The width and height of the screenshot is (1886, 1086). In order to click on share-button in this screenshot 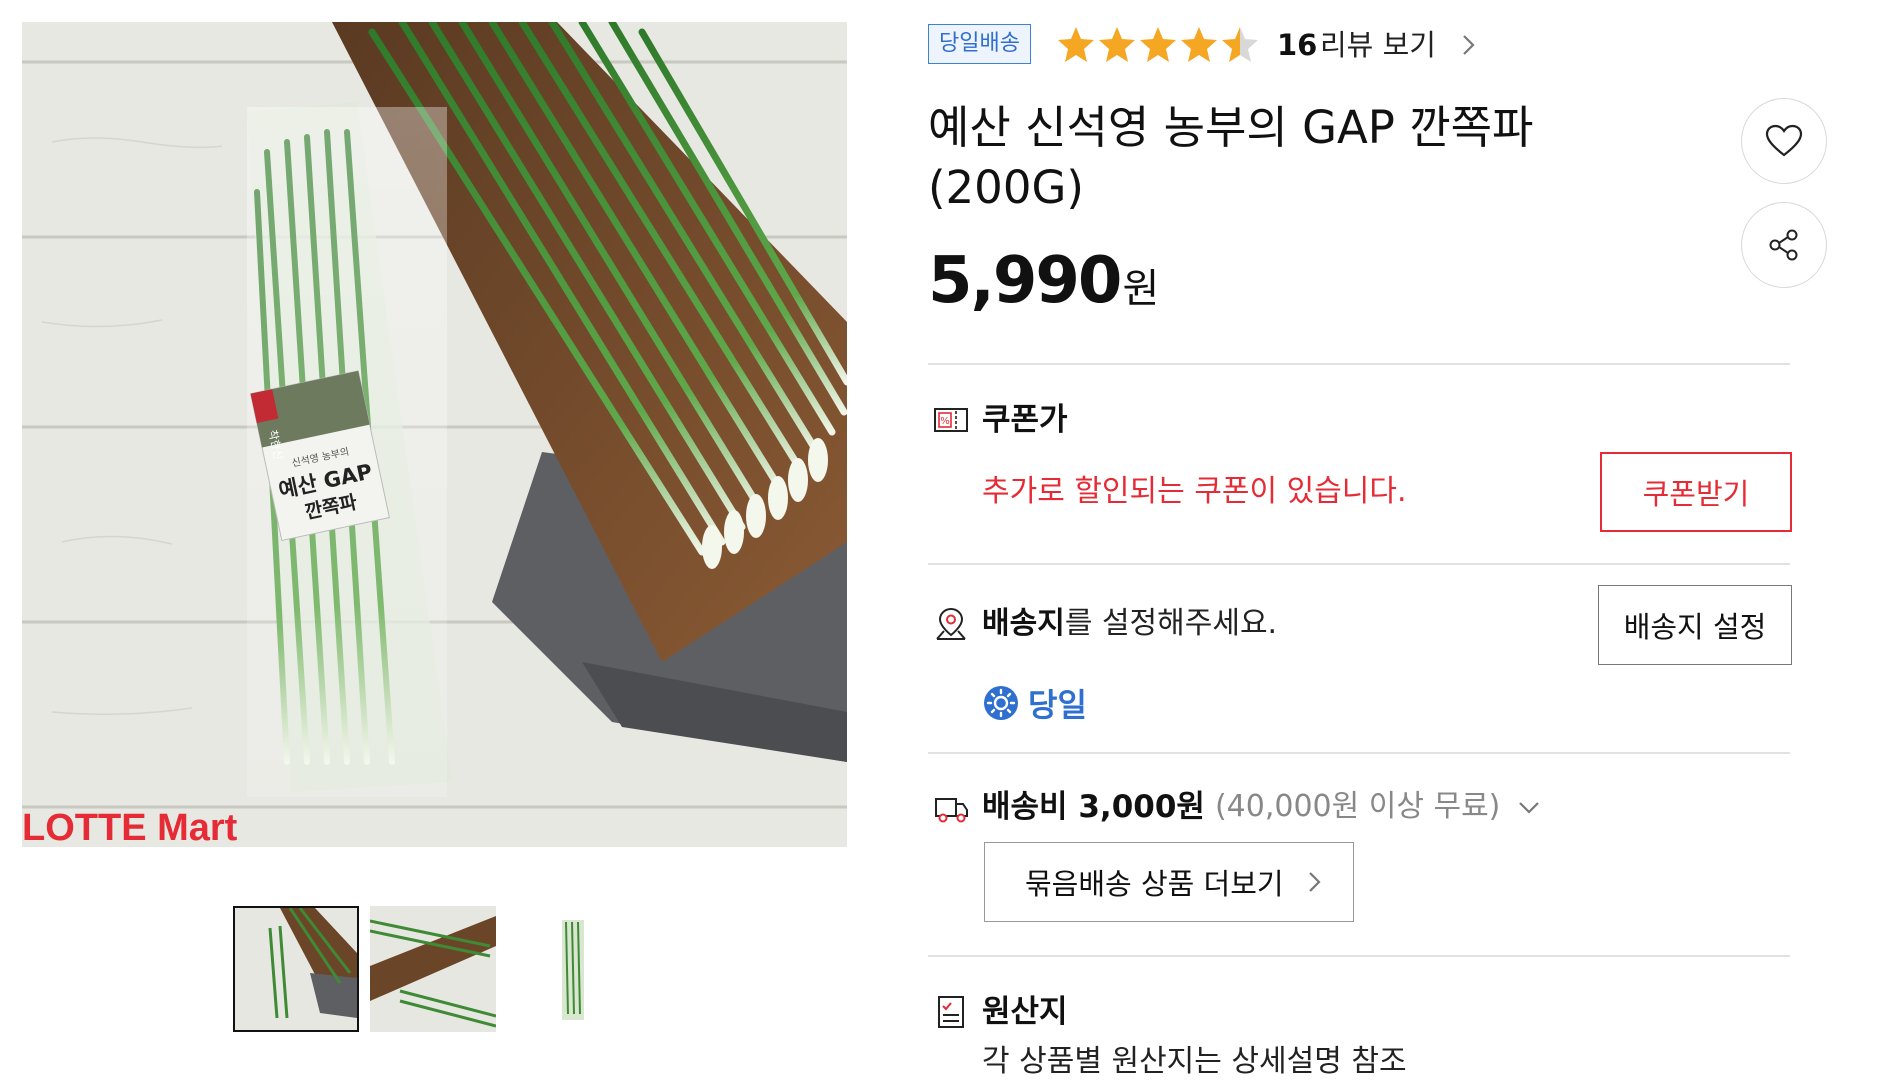, I will do `click(1784, 245)`.